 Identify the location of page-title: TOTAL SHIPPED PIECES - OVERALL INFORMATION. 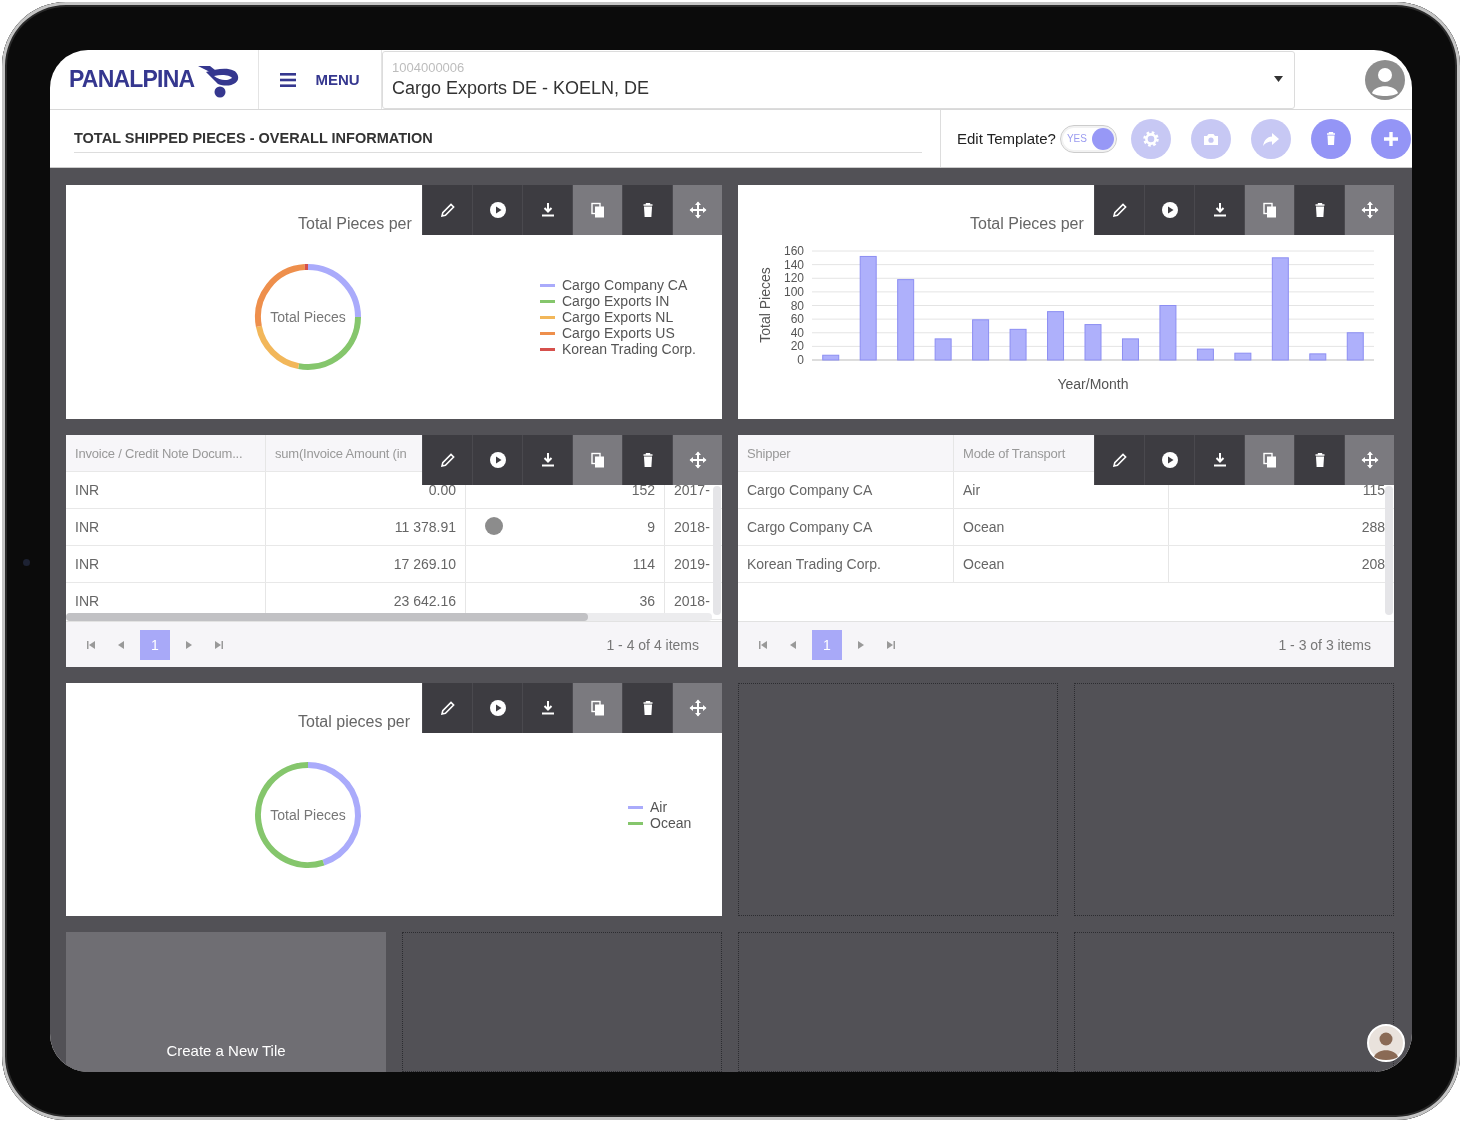
(498, 141).